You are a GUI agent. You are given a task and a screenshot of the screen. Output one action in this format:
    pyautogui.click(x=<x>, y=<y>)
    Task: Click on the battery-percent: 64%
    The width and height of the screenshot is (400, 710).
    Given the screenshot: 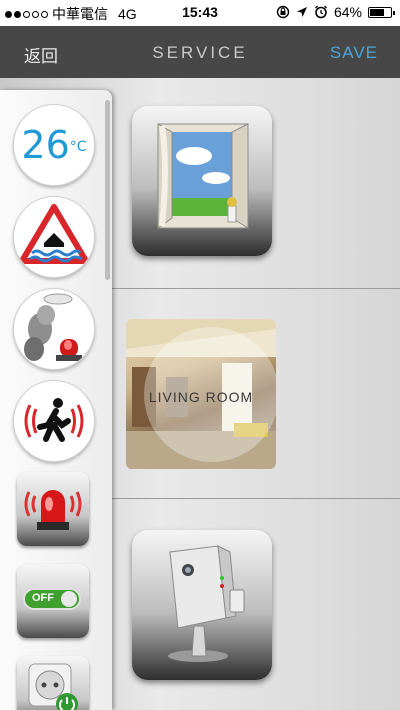 What is the action you would take?
    pyautogui.click(x=347, y=12)
    